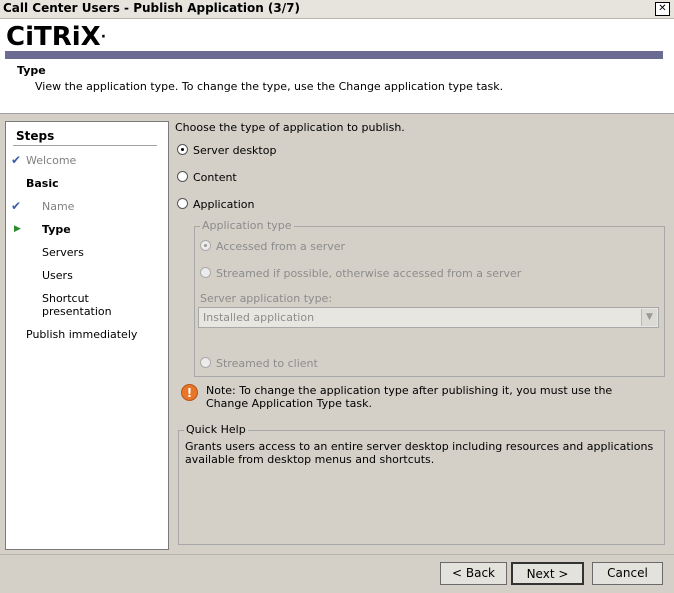 The width and height of the screenshot is (674, 593). I want to click on citrix-logo: CiTRiX·, so click(56, 37).